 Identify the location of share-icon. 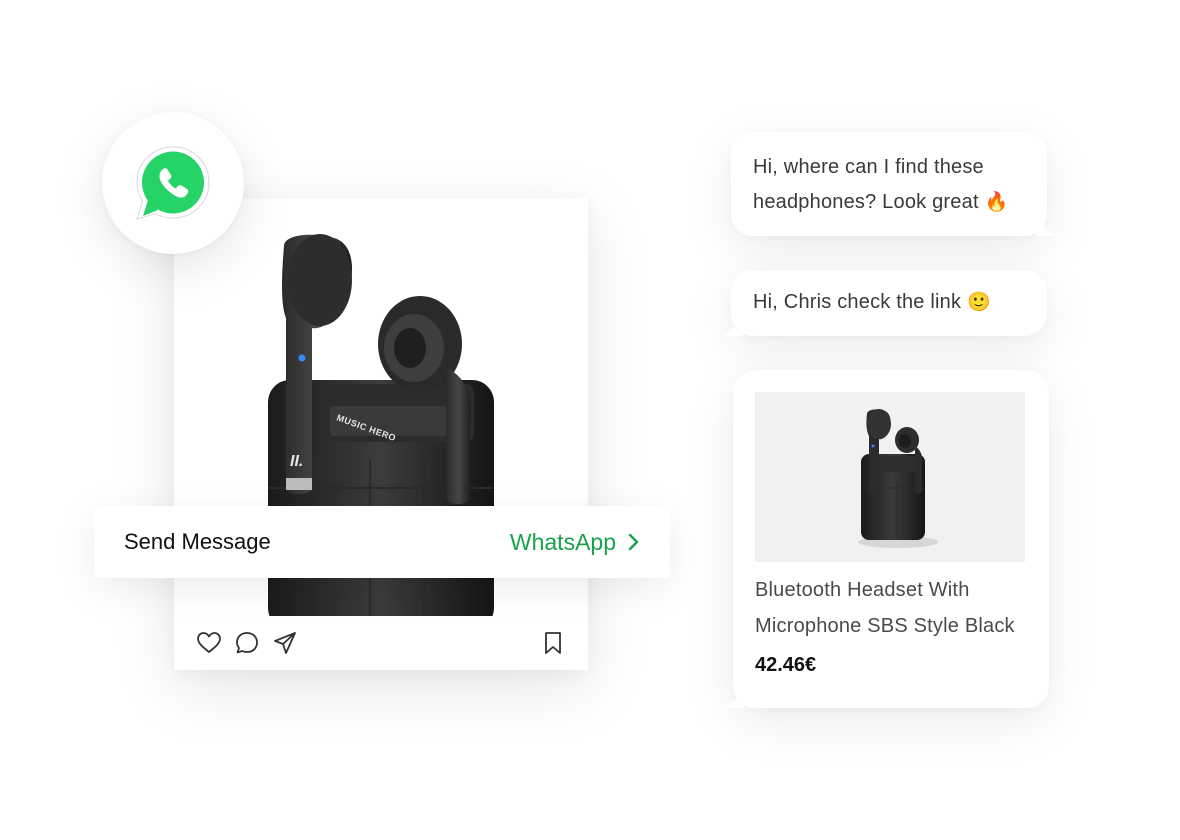
(285, 643).